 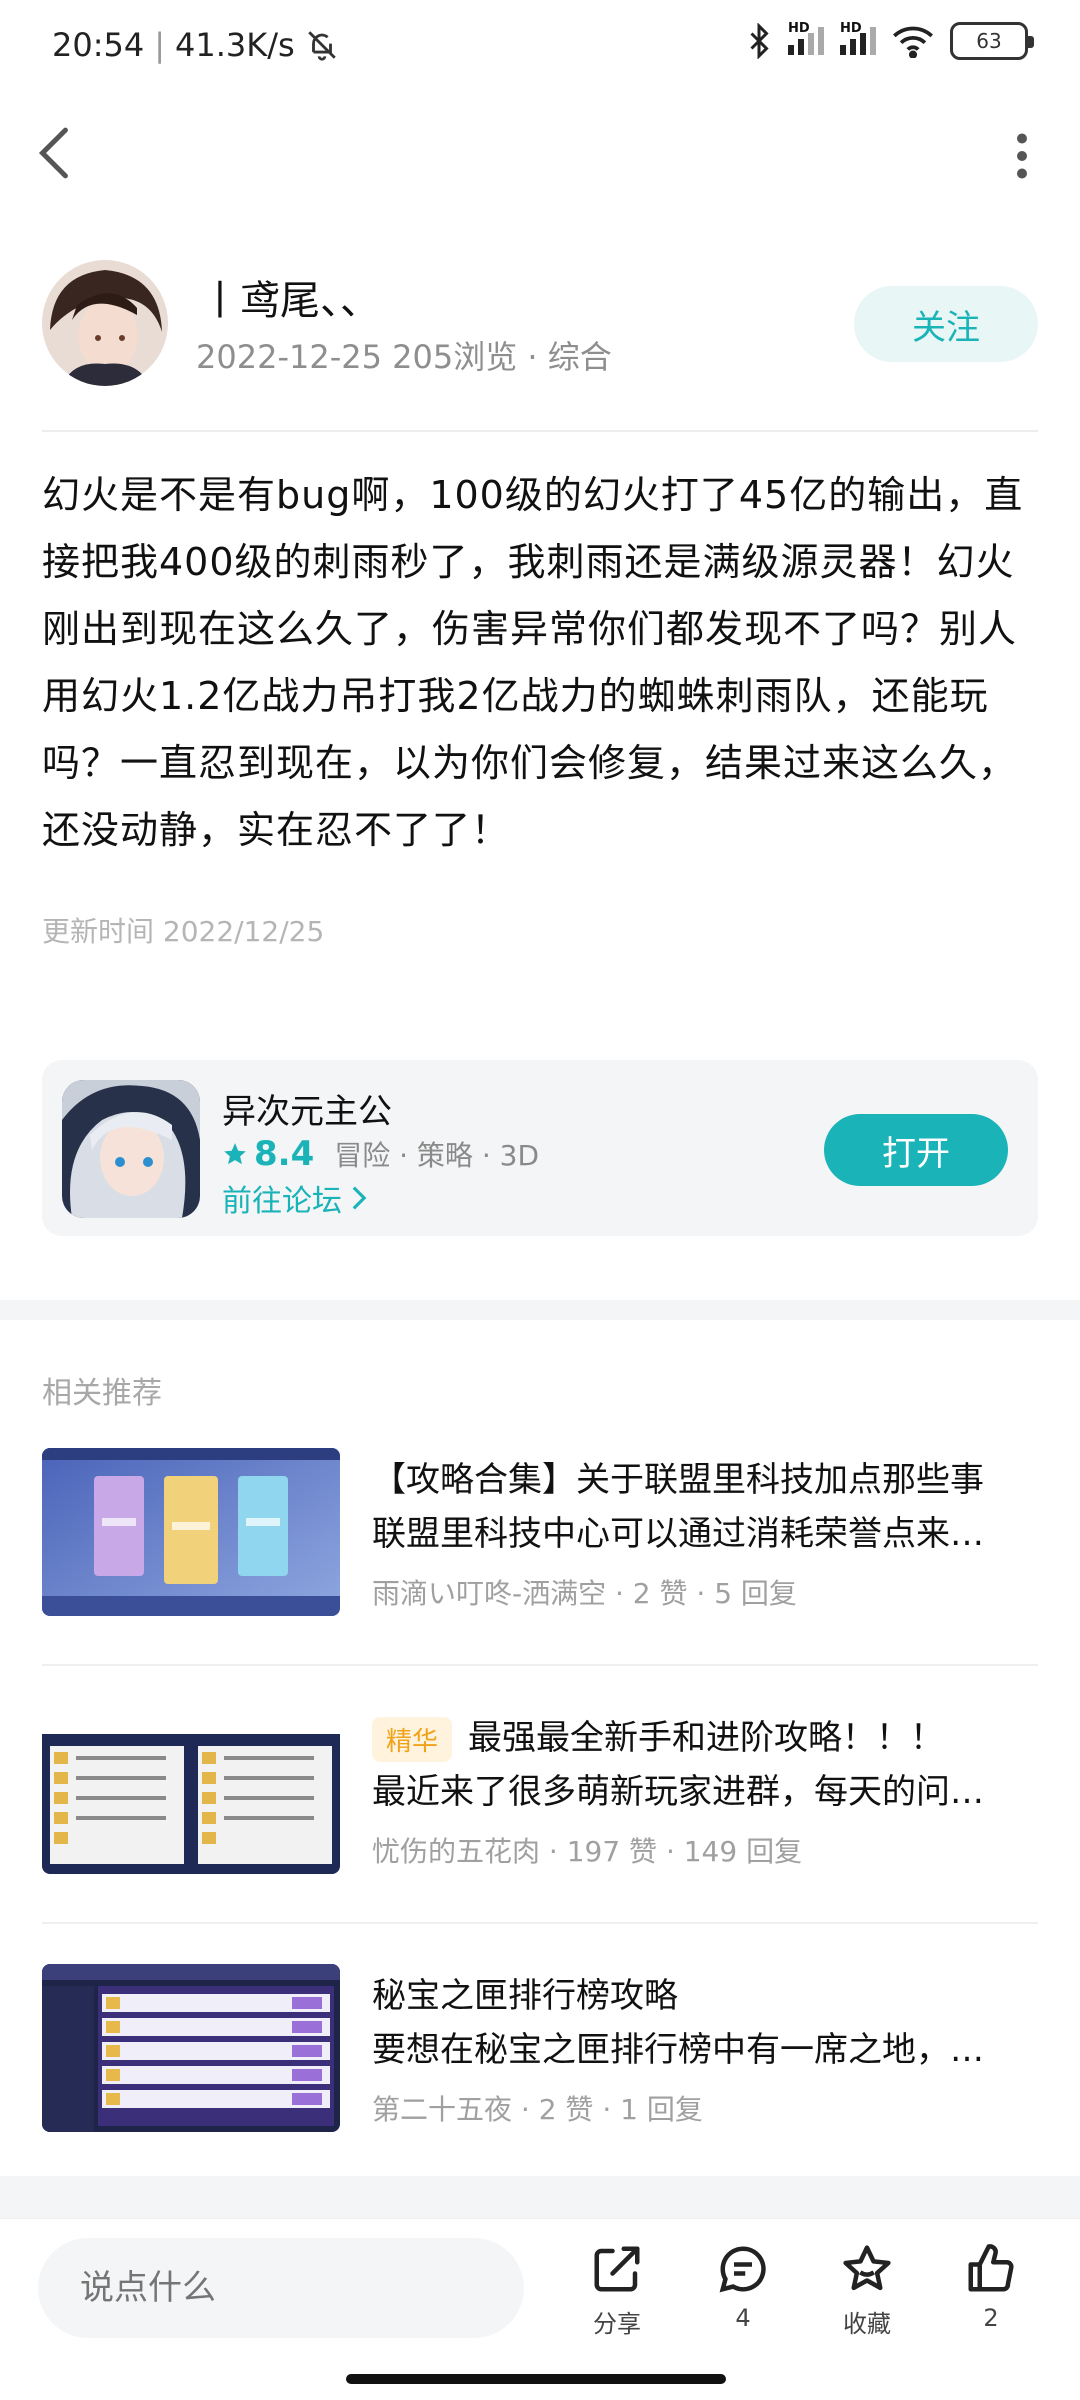 I want to click on list-item-title-text: 最强最全新手和进阶攻略！！！, so click(x=706, y=1738).